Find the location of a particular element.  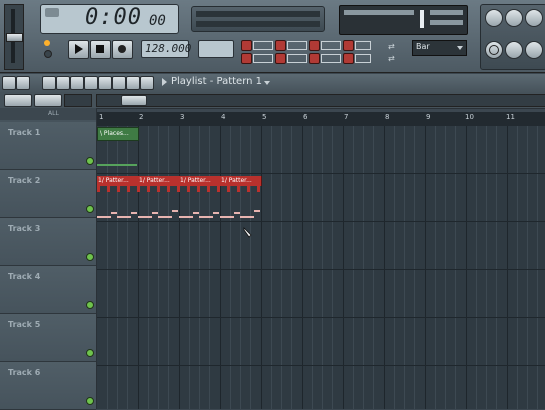

window-shortcuts is located at coordinates (512, 37).